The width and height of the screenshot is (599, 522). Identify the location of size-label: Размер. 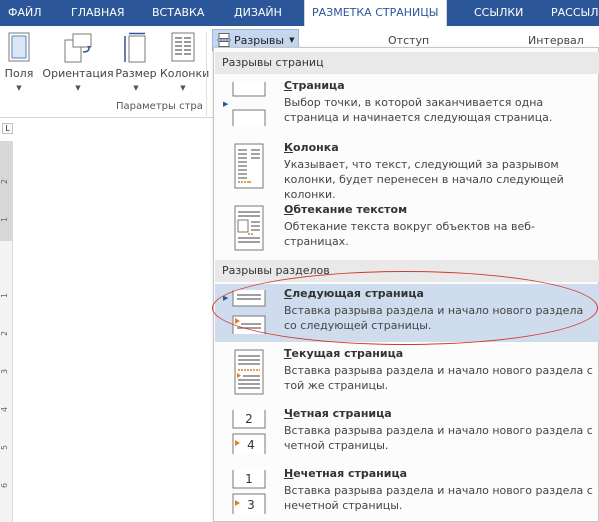
(136, 73).